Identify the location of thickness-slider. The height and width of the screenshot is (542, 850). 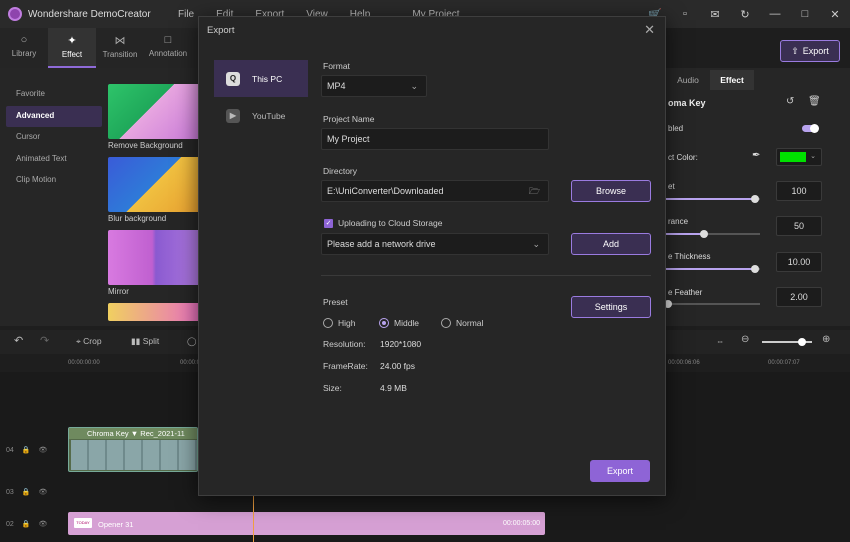
(713, 269).